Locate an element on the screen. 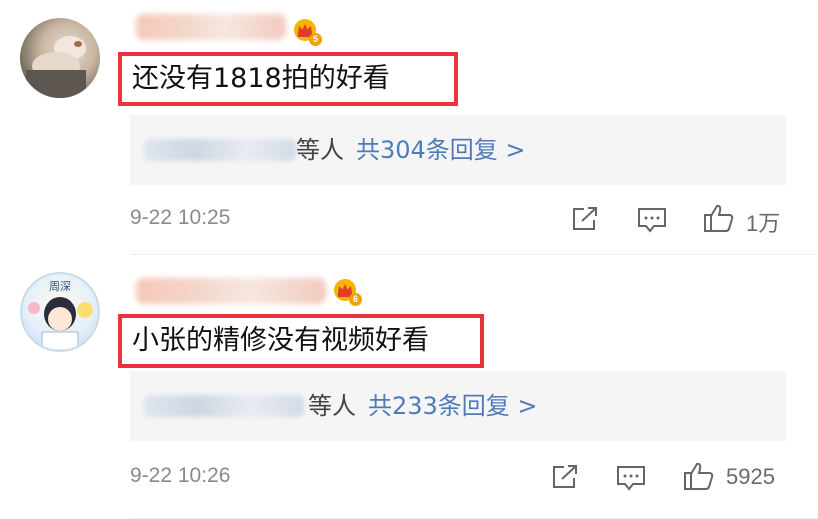 This screenshot has height=519, width=818. timestamp: 9-22 10:26 is located at coordinates (180, 475).